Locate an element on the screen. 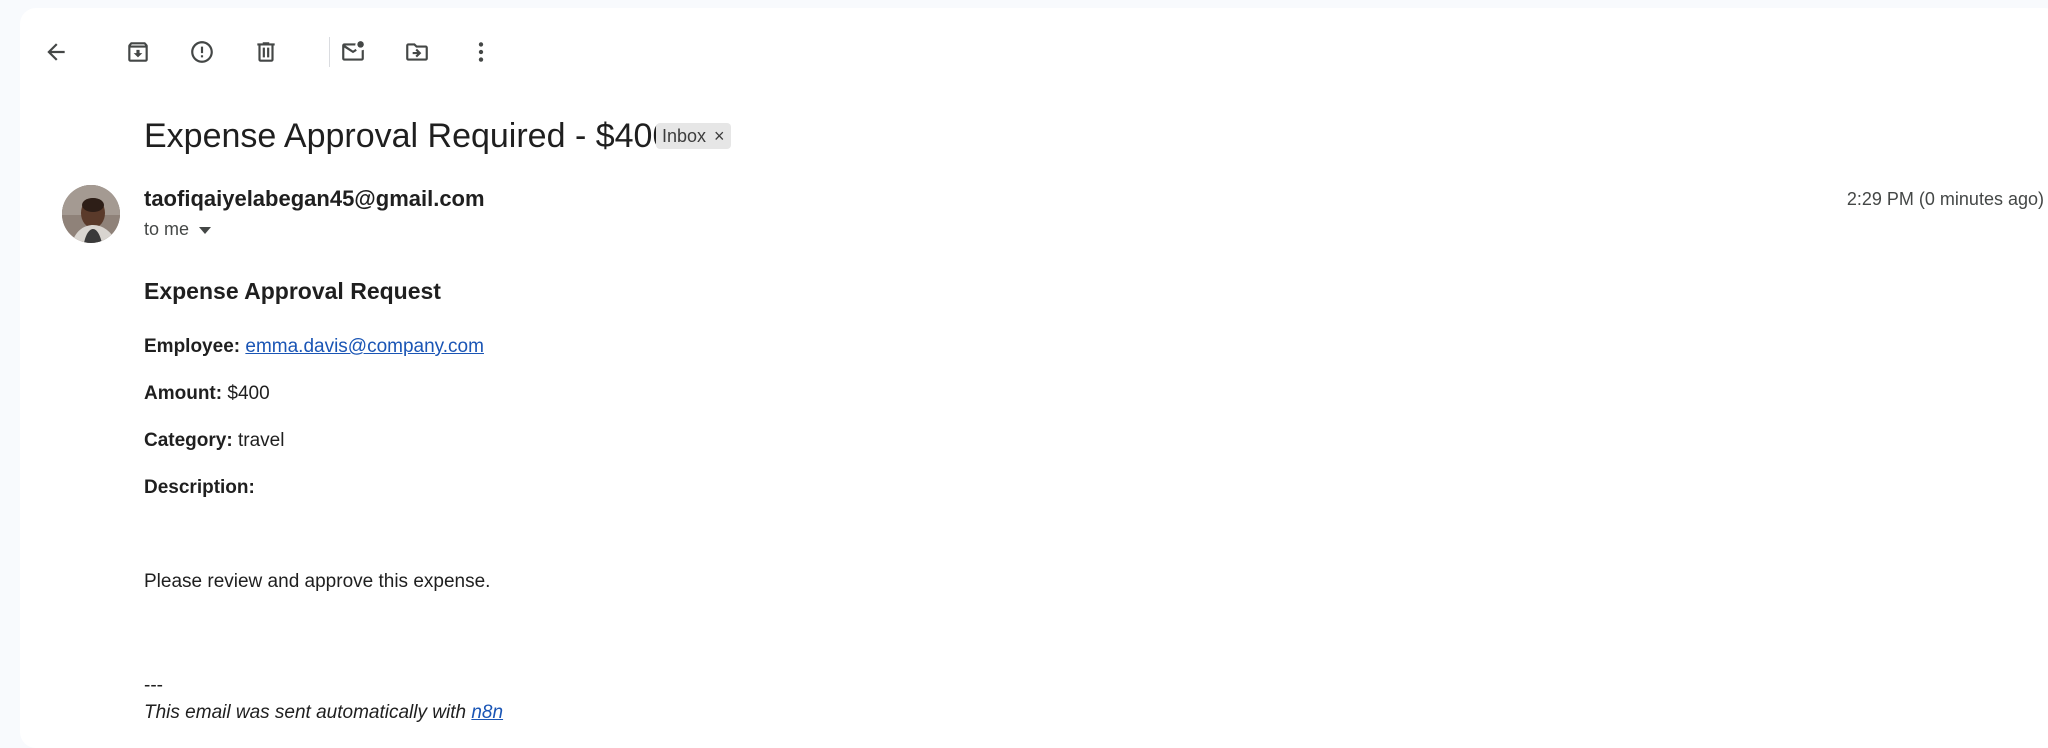 The image size is (2048, 748). employee-email-link: emma.davis@company.com is located at coordinates (364, 346).